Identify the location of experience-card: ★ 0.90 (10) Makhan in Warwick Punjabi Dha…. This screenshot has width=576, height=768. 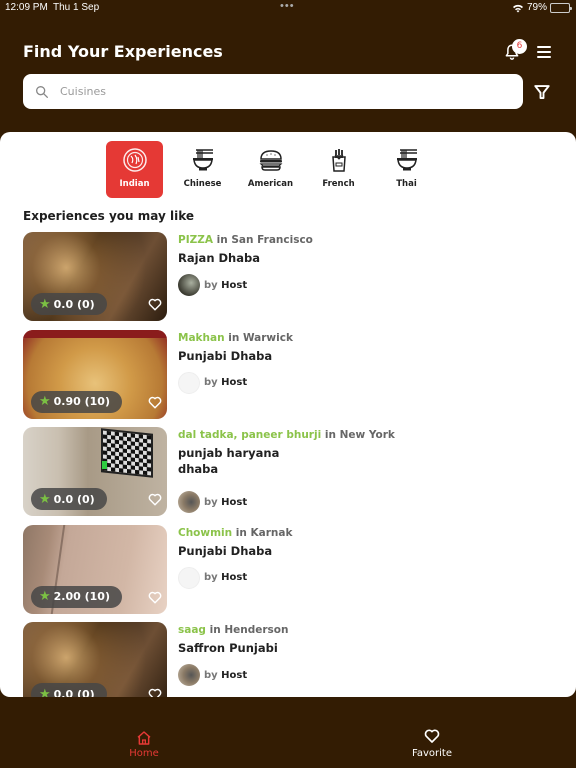
(293, 378).